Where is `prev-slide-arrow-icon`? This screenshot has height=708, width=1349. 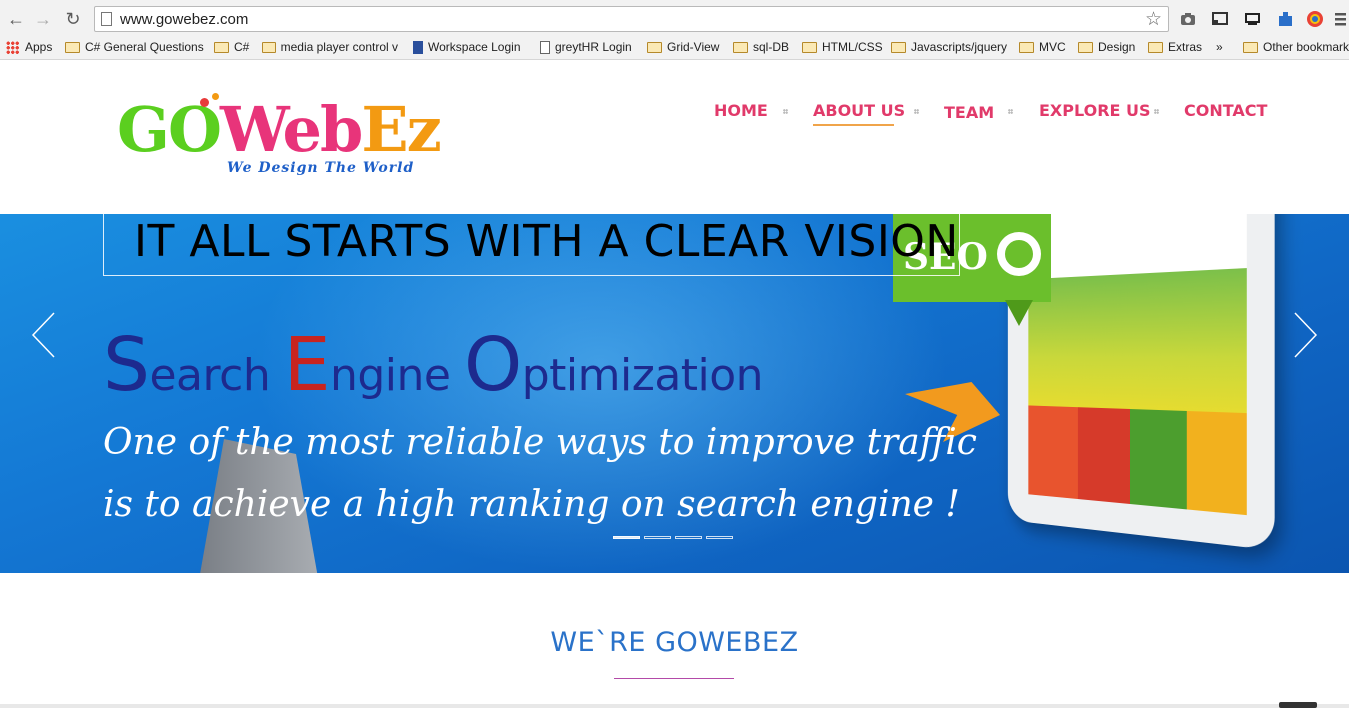
prev-slide-arrow-icon is located at coordinates (44, 335).